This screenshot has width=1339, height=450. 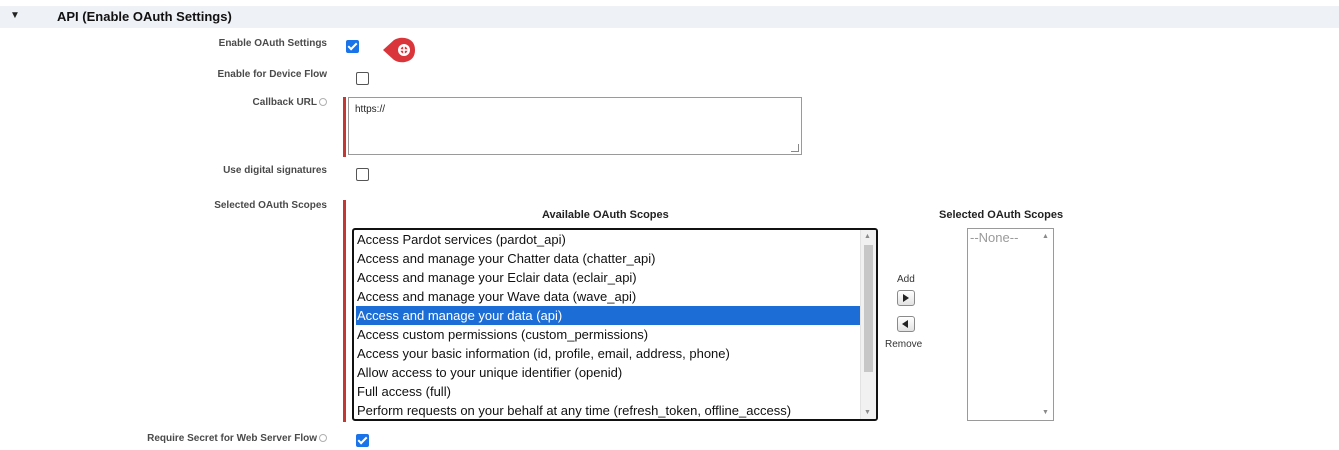 I want to click on require-secret-label: Require Secret for Web Server Flow, so click(x=237, y=438).